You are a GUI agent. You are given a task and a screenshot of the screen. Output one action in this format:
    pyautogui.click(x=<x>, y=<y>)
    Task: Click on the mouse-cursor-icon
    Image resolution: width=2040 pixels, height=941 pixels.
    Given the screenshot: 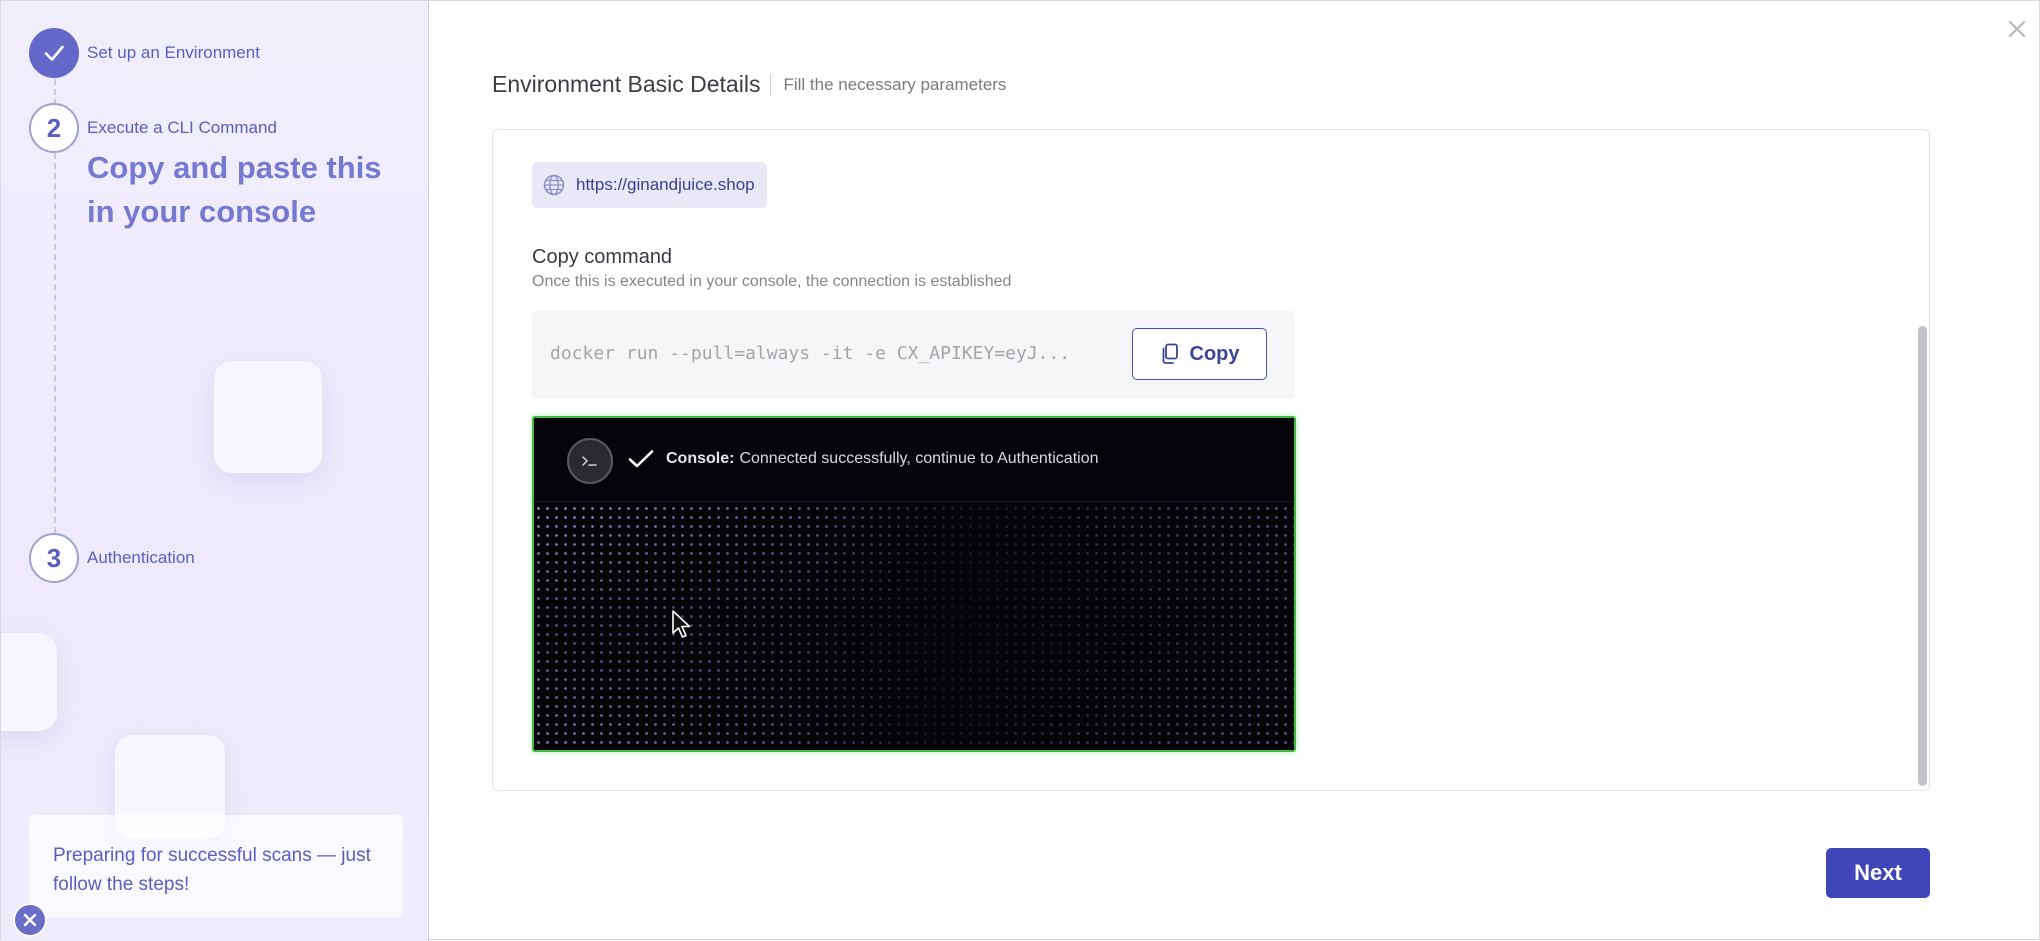 What is the action you would take?
    pyautogui.click(x=681, y=624)
    